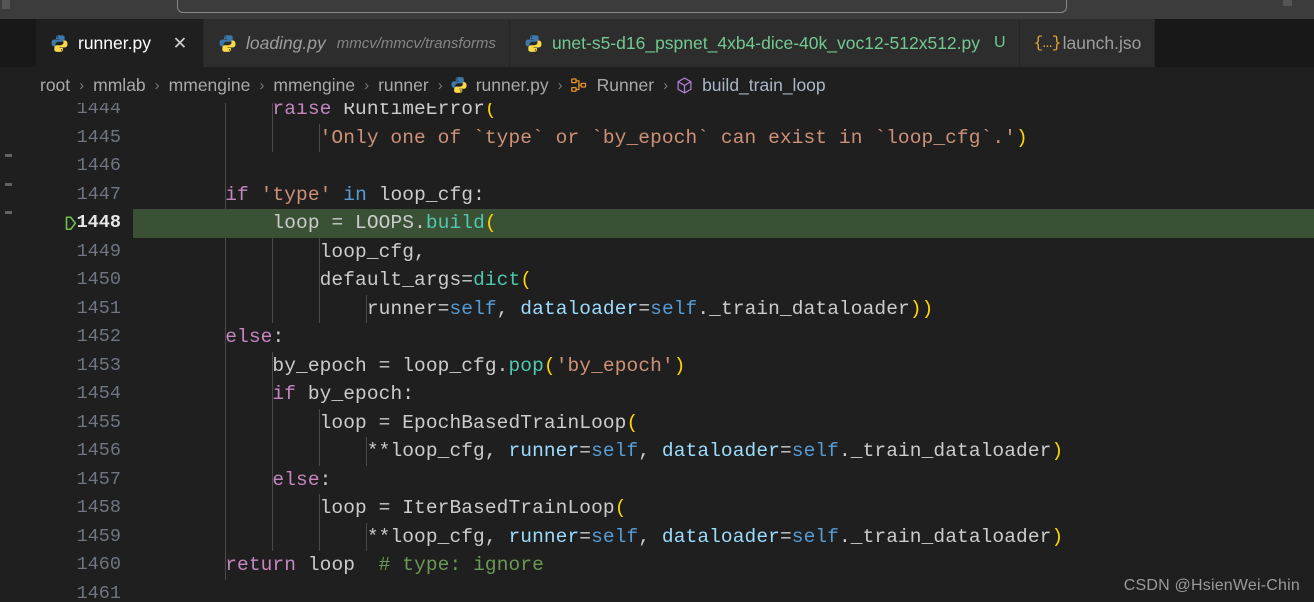 The image size is (1314, 602). I want to click on close-icon: ✕, so click(180, 43).